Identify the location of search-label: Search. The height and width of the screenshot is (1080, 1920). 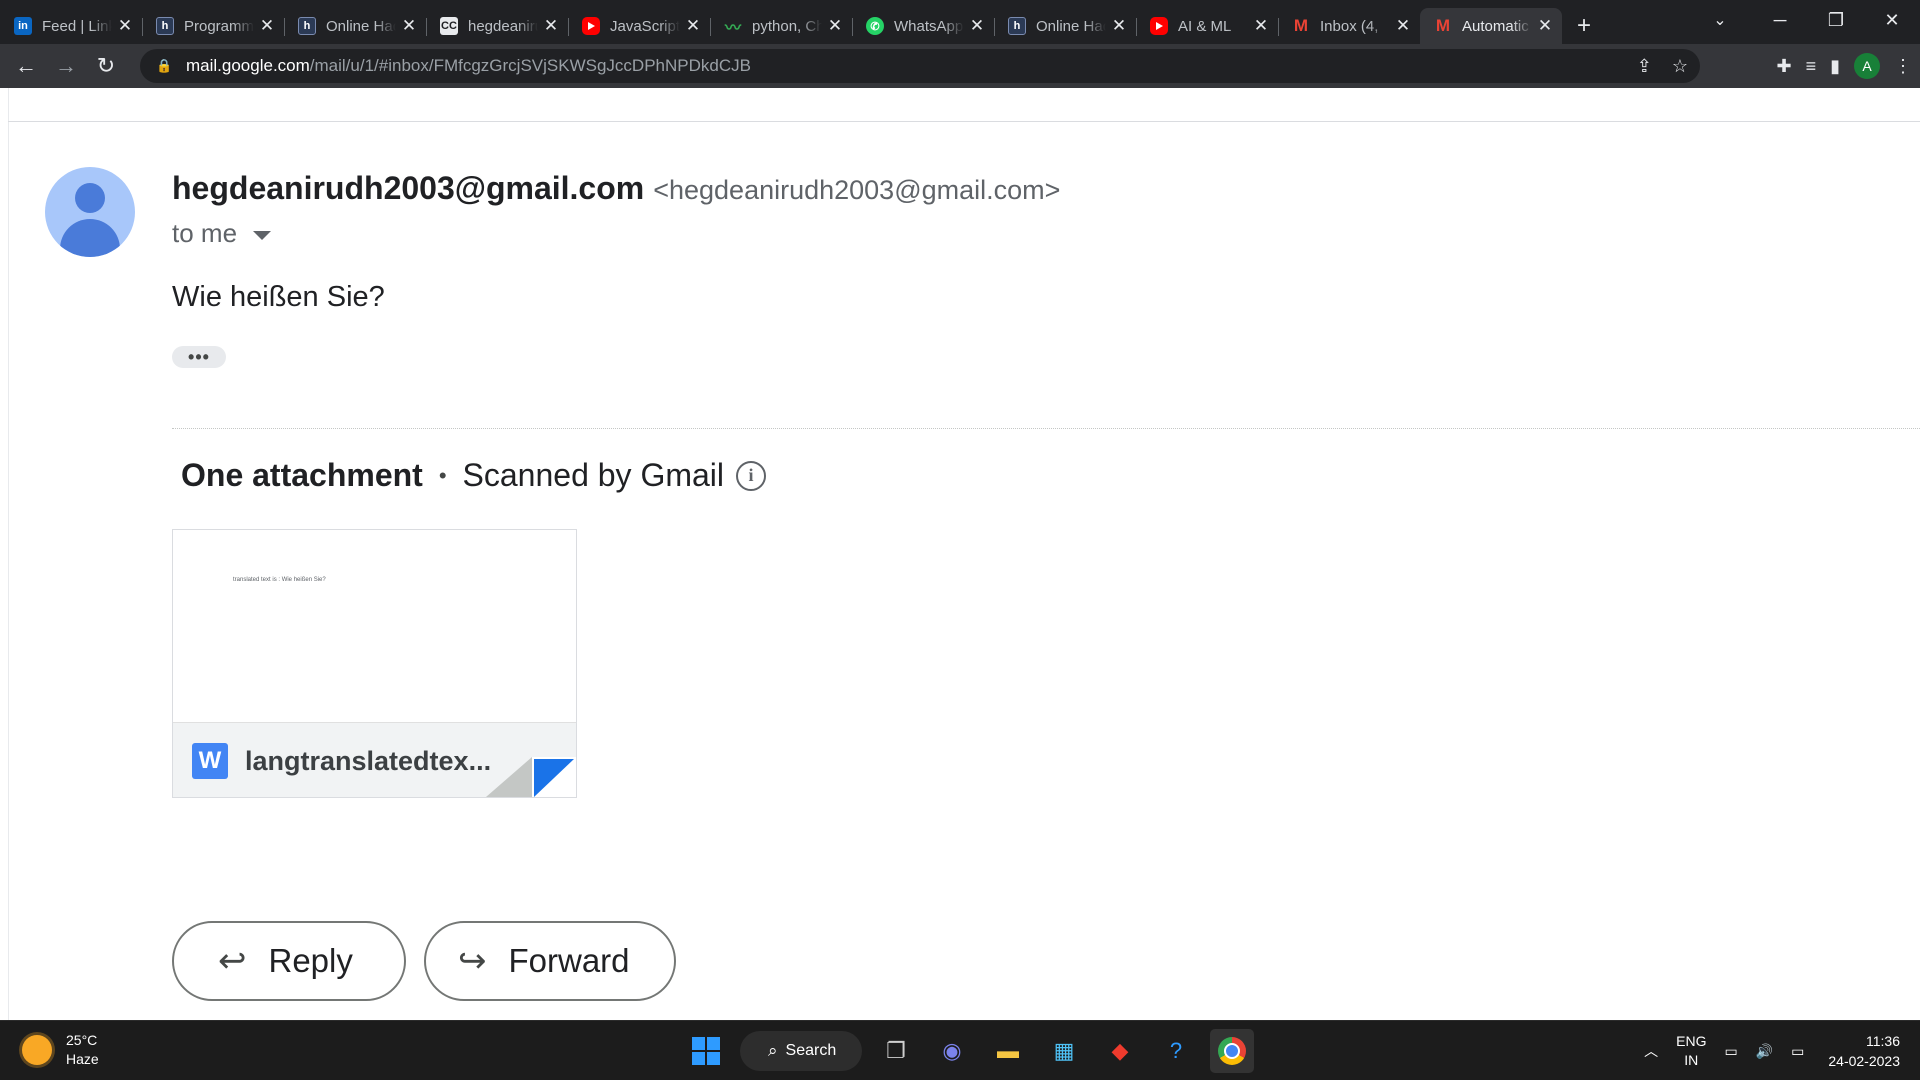
(811, 1050).